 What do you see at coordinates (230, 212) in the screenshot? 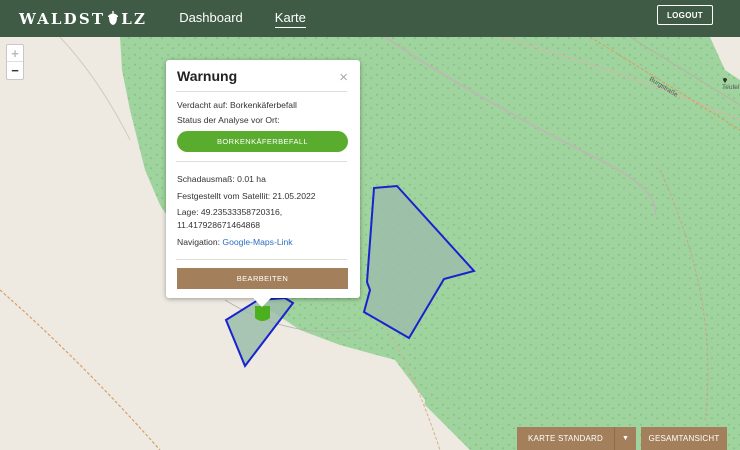
I see `location-text: Lage: 49.23533358720316,` at bounding box center [230, 212].